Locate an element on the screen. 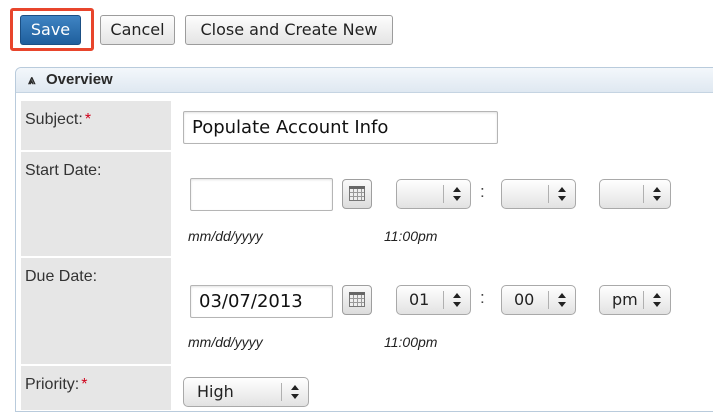 The width and height of the screenshot is (713, 412). form-toolbar: Save Cancel Close and Create New is located at coordinates (356, 30).